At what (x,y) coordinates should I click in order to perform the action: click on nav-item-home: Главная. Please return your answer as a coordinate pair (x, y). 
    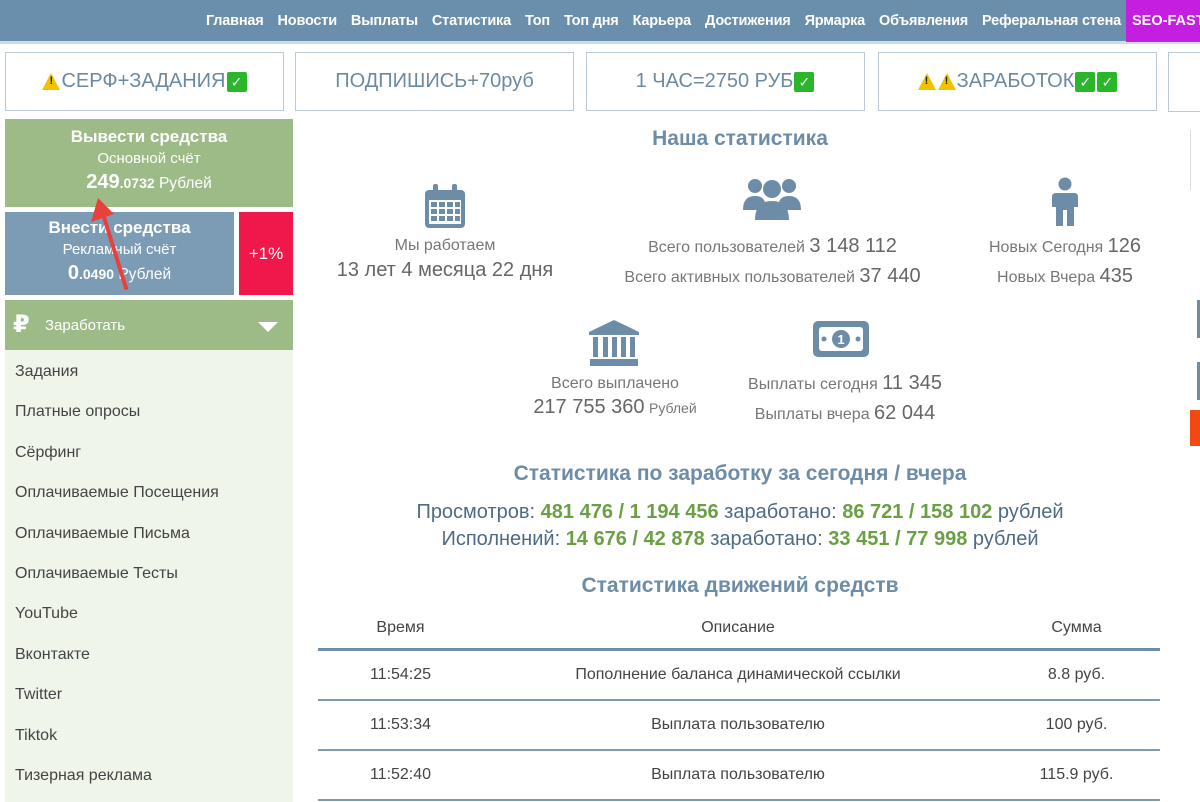
    Looking at the image, I should click on (235, 21).